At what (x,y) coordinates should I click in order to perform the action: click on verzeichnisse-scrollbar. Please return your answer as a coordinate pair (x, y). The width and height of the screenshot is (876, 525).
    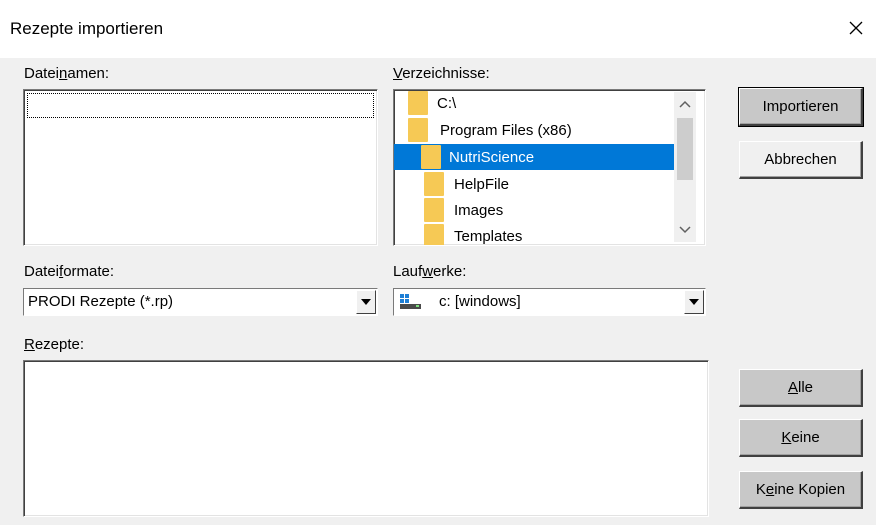
    Looking at the image, I should click on (685, 167).